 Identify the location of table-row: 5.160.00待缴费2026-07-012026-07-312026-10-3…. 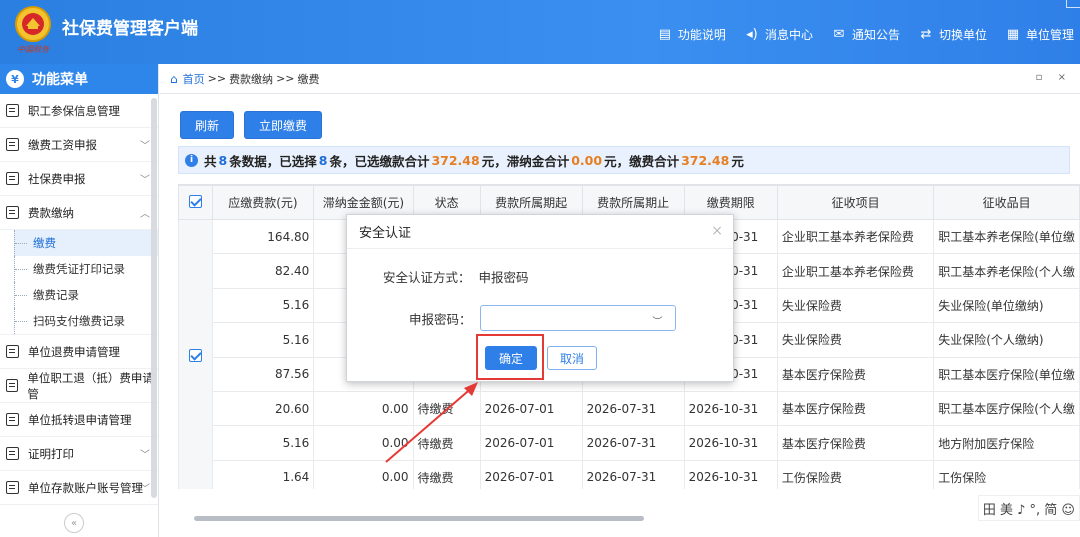
(629, 443).